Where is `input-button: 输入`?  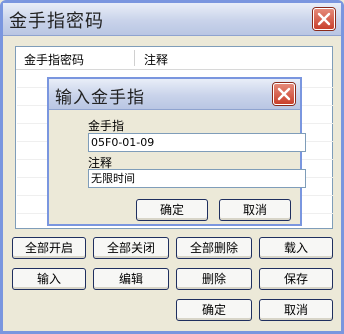 input-button: 输入 is located at coordinates (49, 279).